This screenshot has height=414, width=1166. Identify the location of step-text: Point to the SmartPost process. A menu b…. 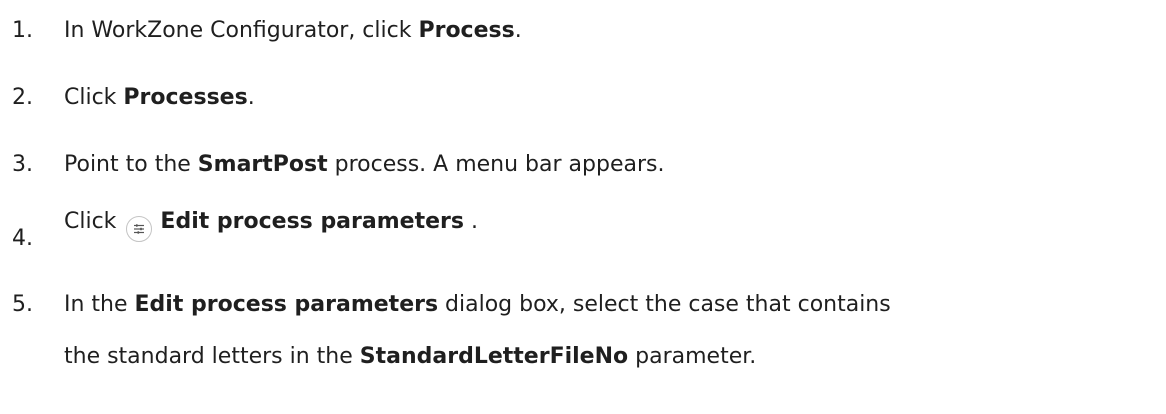
(364, 164).